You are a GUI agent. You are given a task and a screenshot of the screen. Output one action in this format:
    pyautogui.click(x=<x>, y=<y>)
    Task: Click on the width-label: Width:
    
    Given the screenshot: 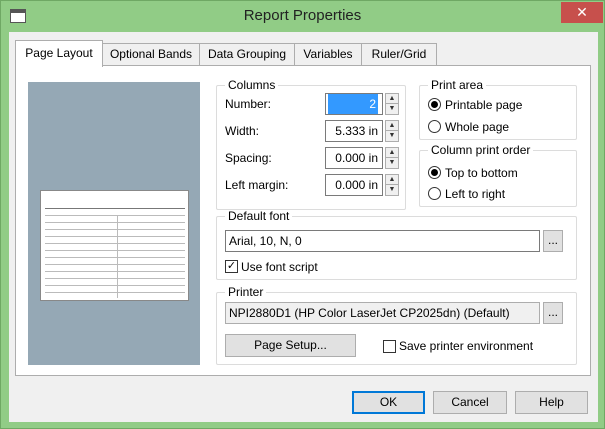 What is the action you would take?
    pyautogui.click(x=242, y=131)
    